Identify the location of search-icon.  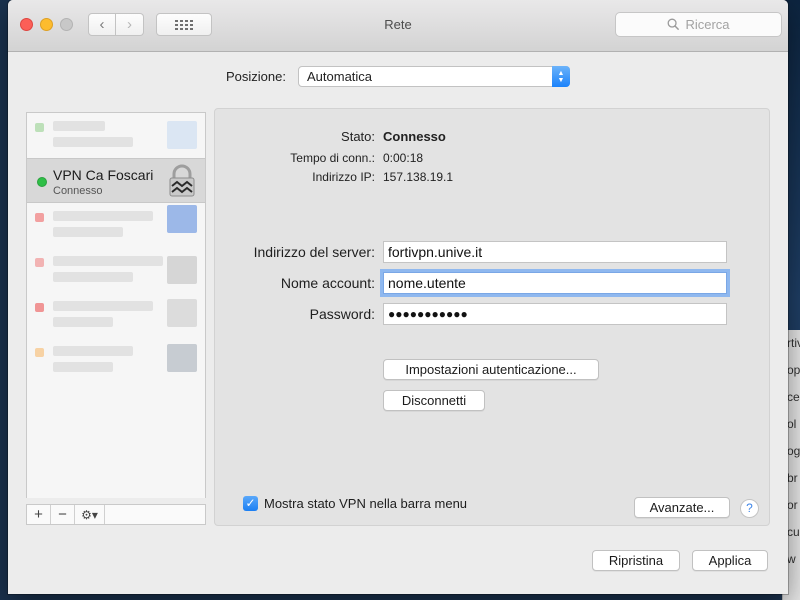
(674, 24).